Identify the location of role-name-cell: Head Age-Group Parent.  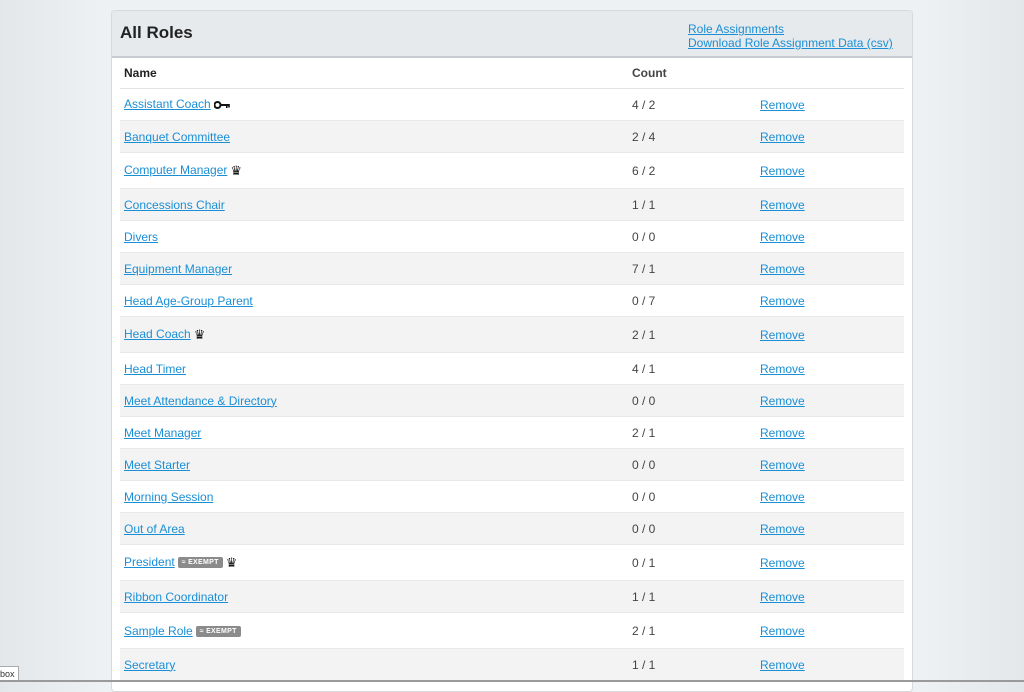
(374, 300).